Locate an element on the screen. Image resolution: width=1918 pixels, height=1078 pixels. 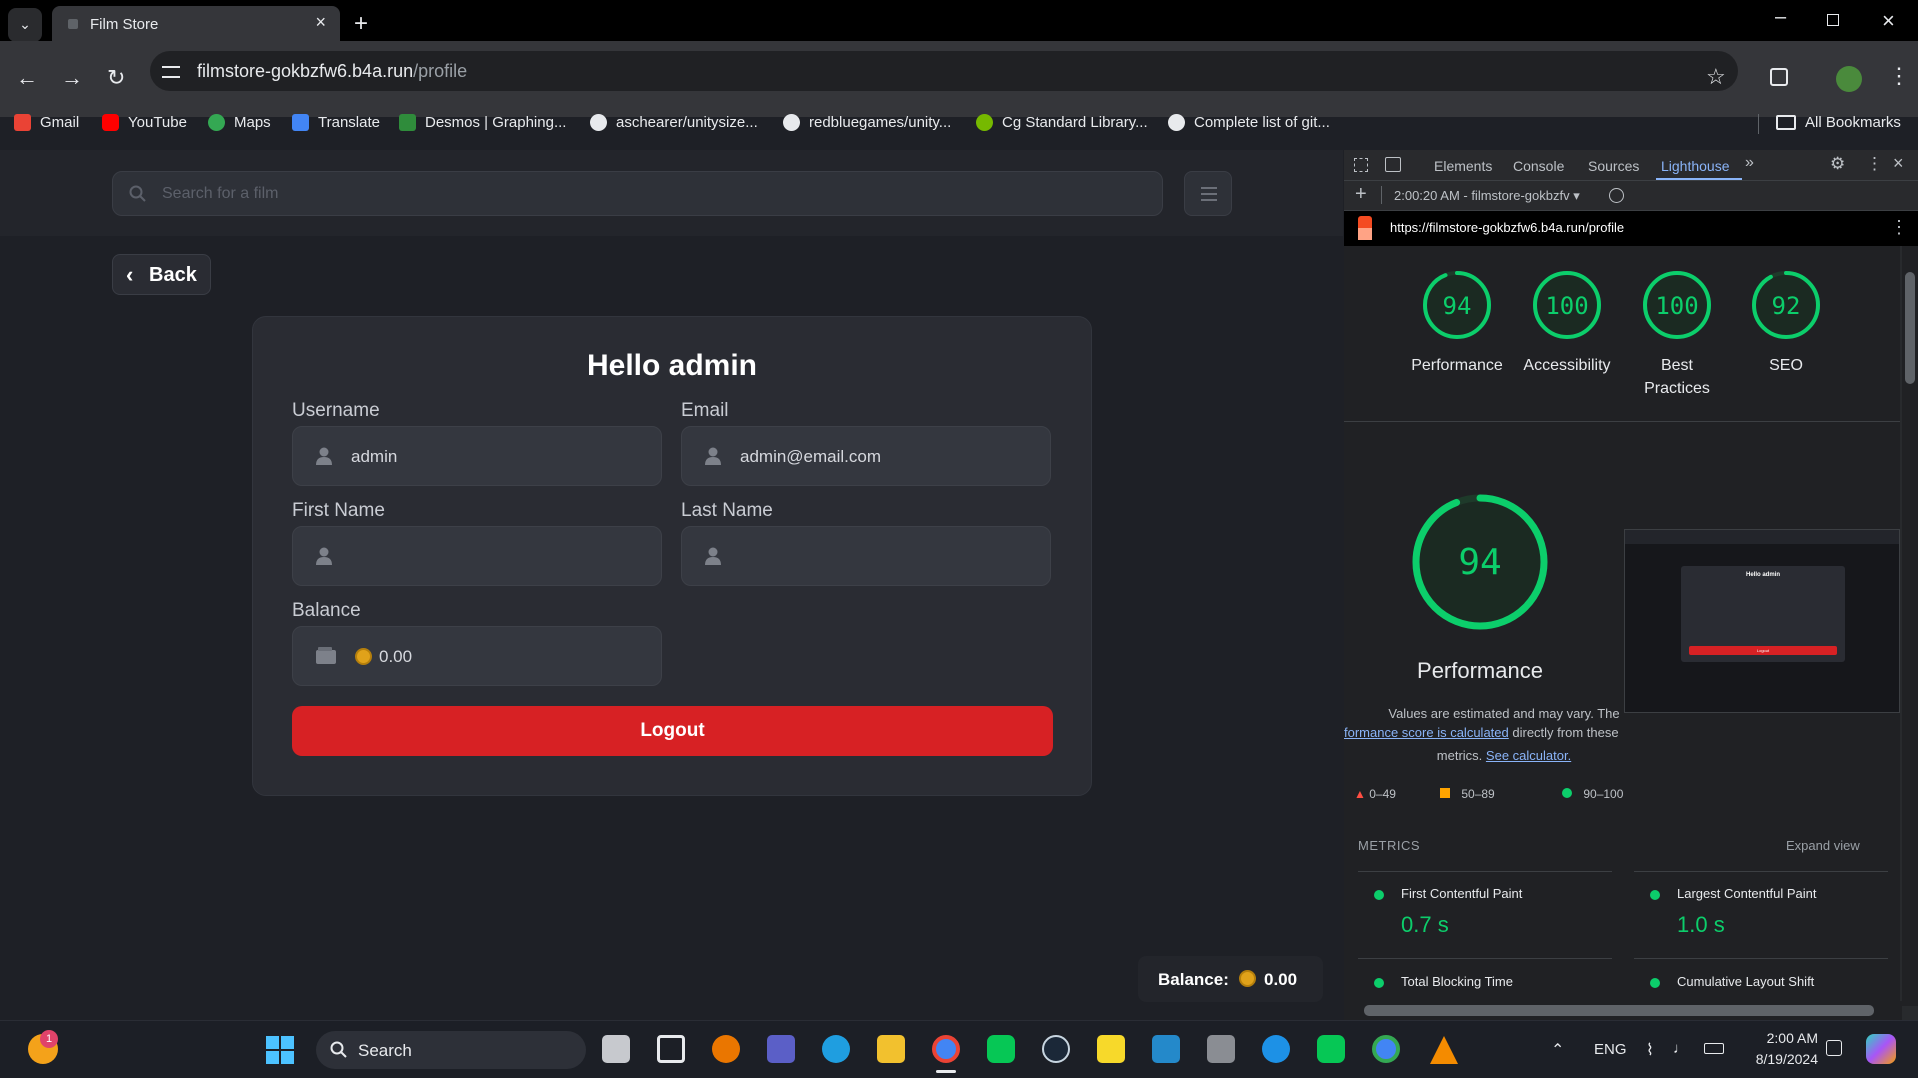
taskbar-search: Search is located at coordinates (451, 1050).